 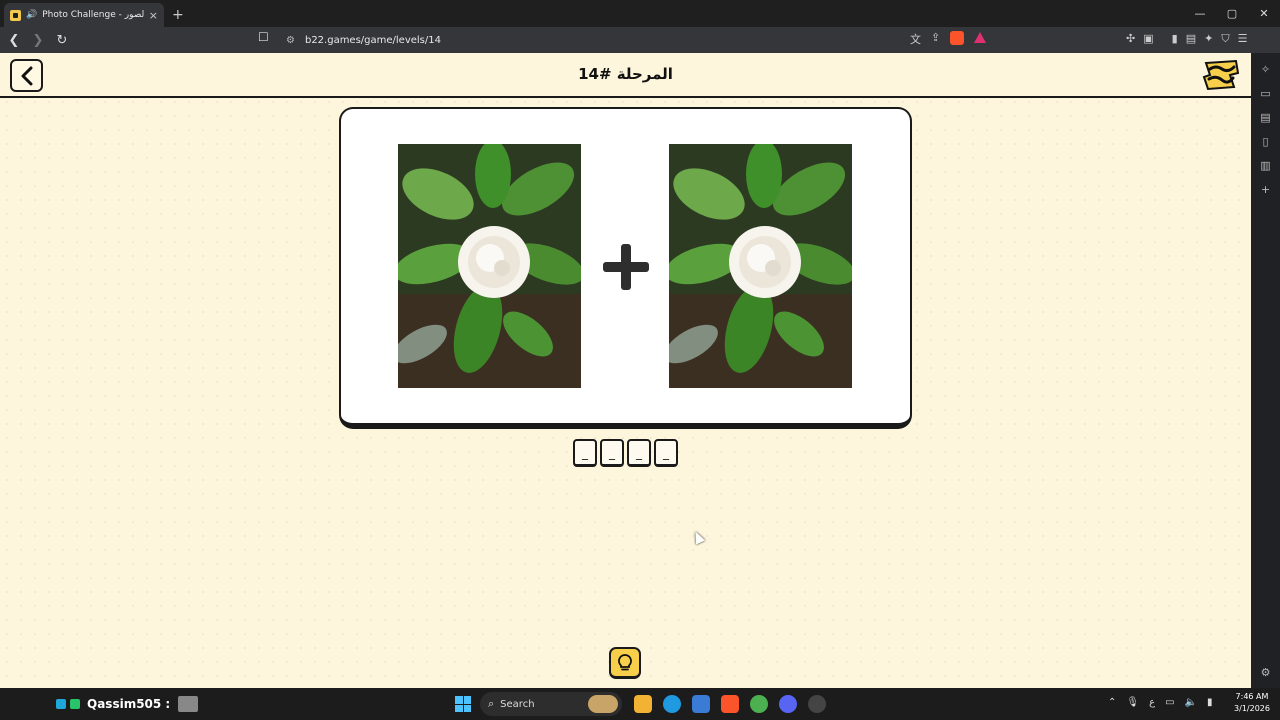 What do you see at coordinates (62, 40) in the screenshot?
I see `reload-icon: ↻` at bounding box center [62, 40].